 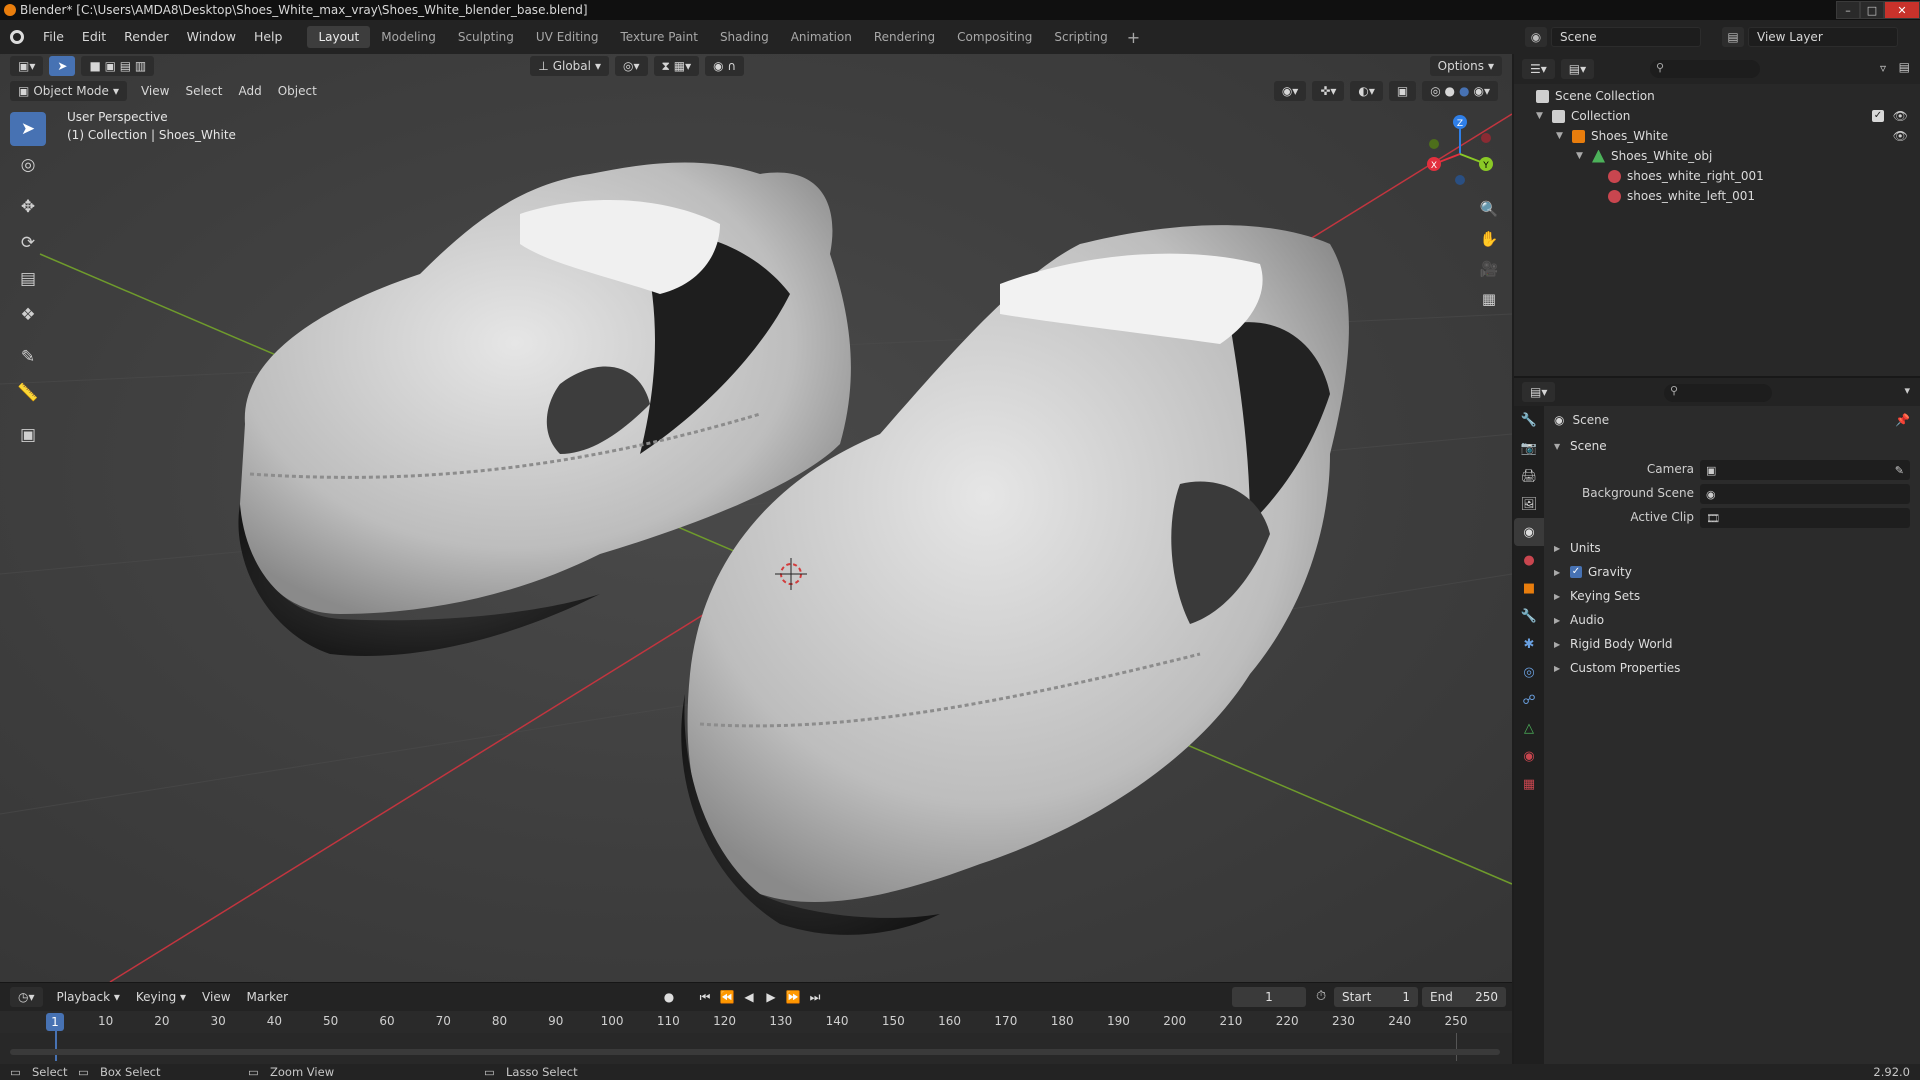 I want to click on transform-tool-icon: ❖, so click(x=28, y=315).